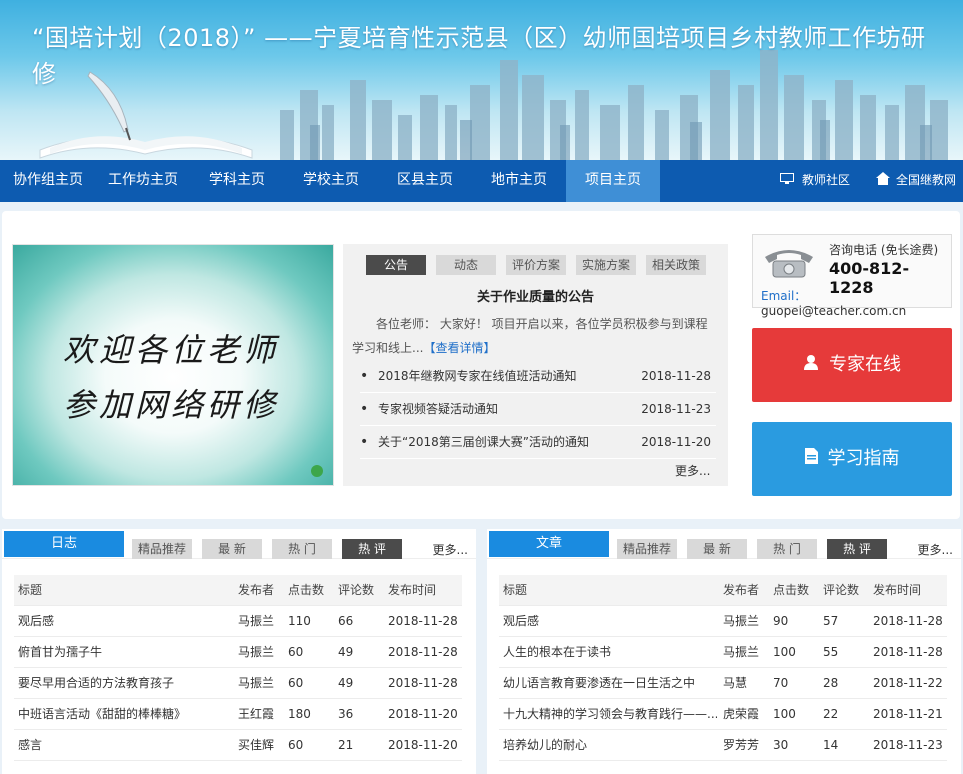  Describe the element at coordinates (515, 590) in the screenshot. I see `col-title-header: 标题` at that location.